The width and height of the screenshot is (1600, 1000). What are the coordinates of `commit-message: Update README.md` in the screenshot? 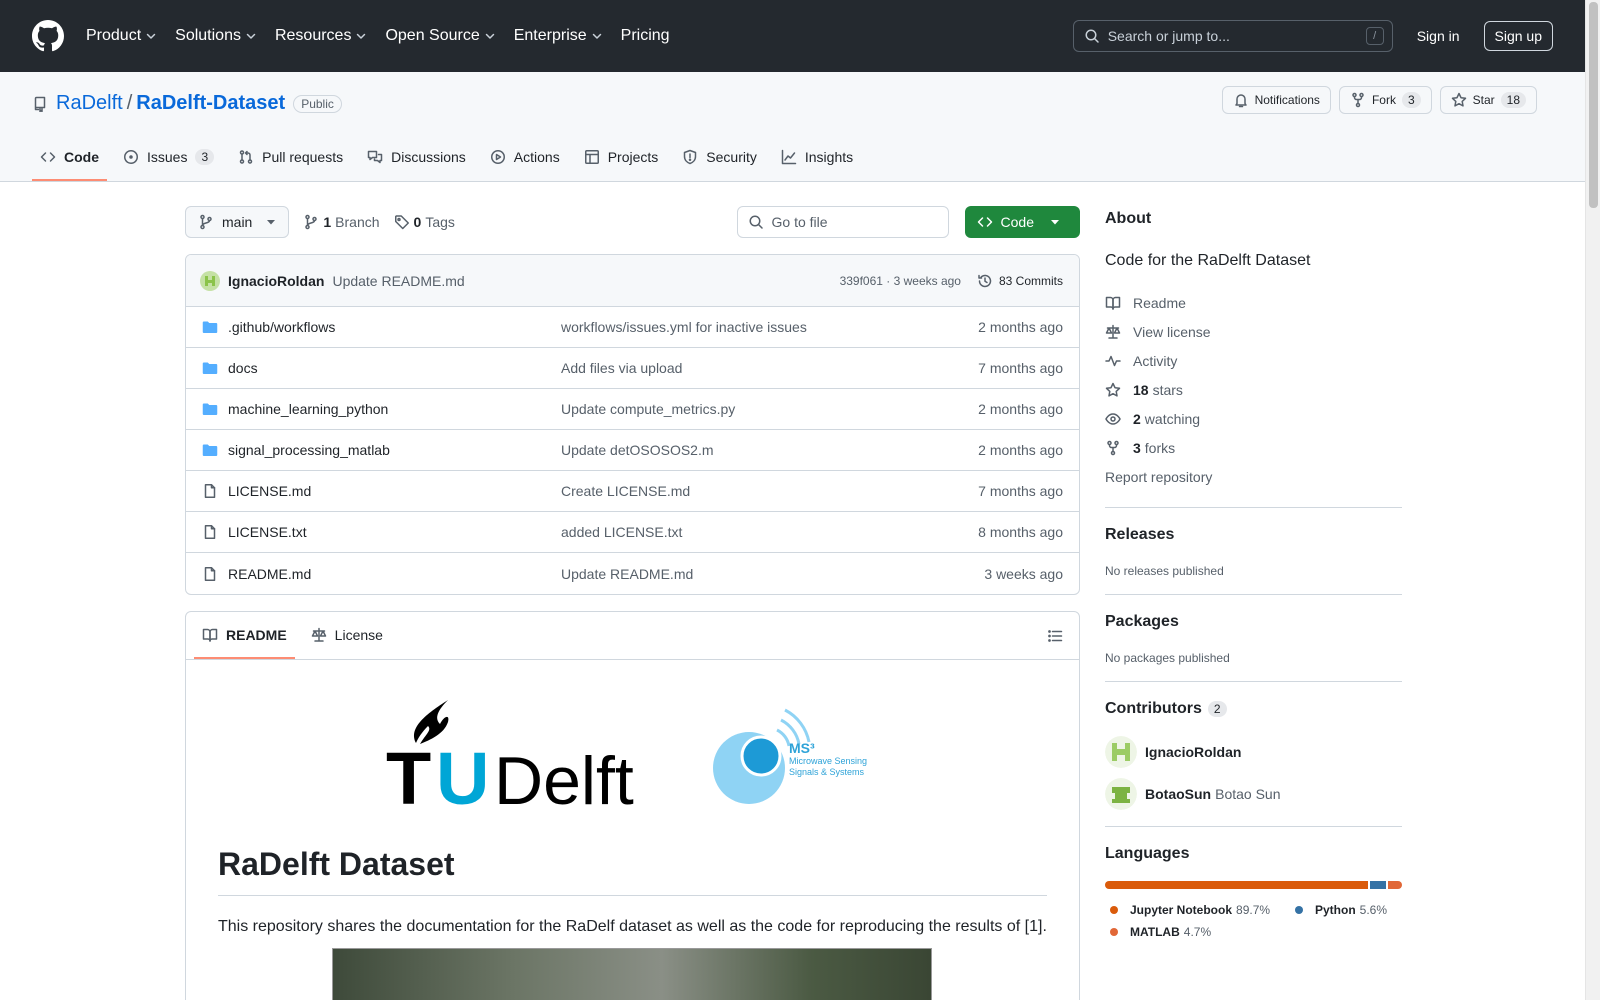 It's located at (398, 281).